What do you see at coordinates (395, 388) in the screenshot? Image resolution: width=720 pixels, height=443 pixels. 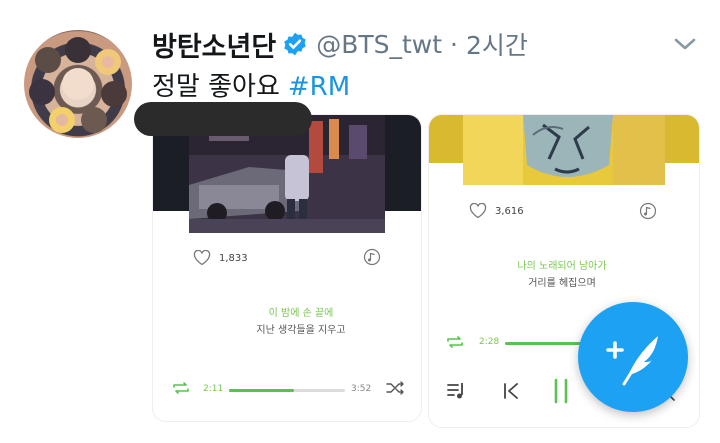 I see `shuffle-icon` at bounding box center [395, 388].